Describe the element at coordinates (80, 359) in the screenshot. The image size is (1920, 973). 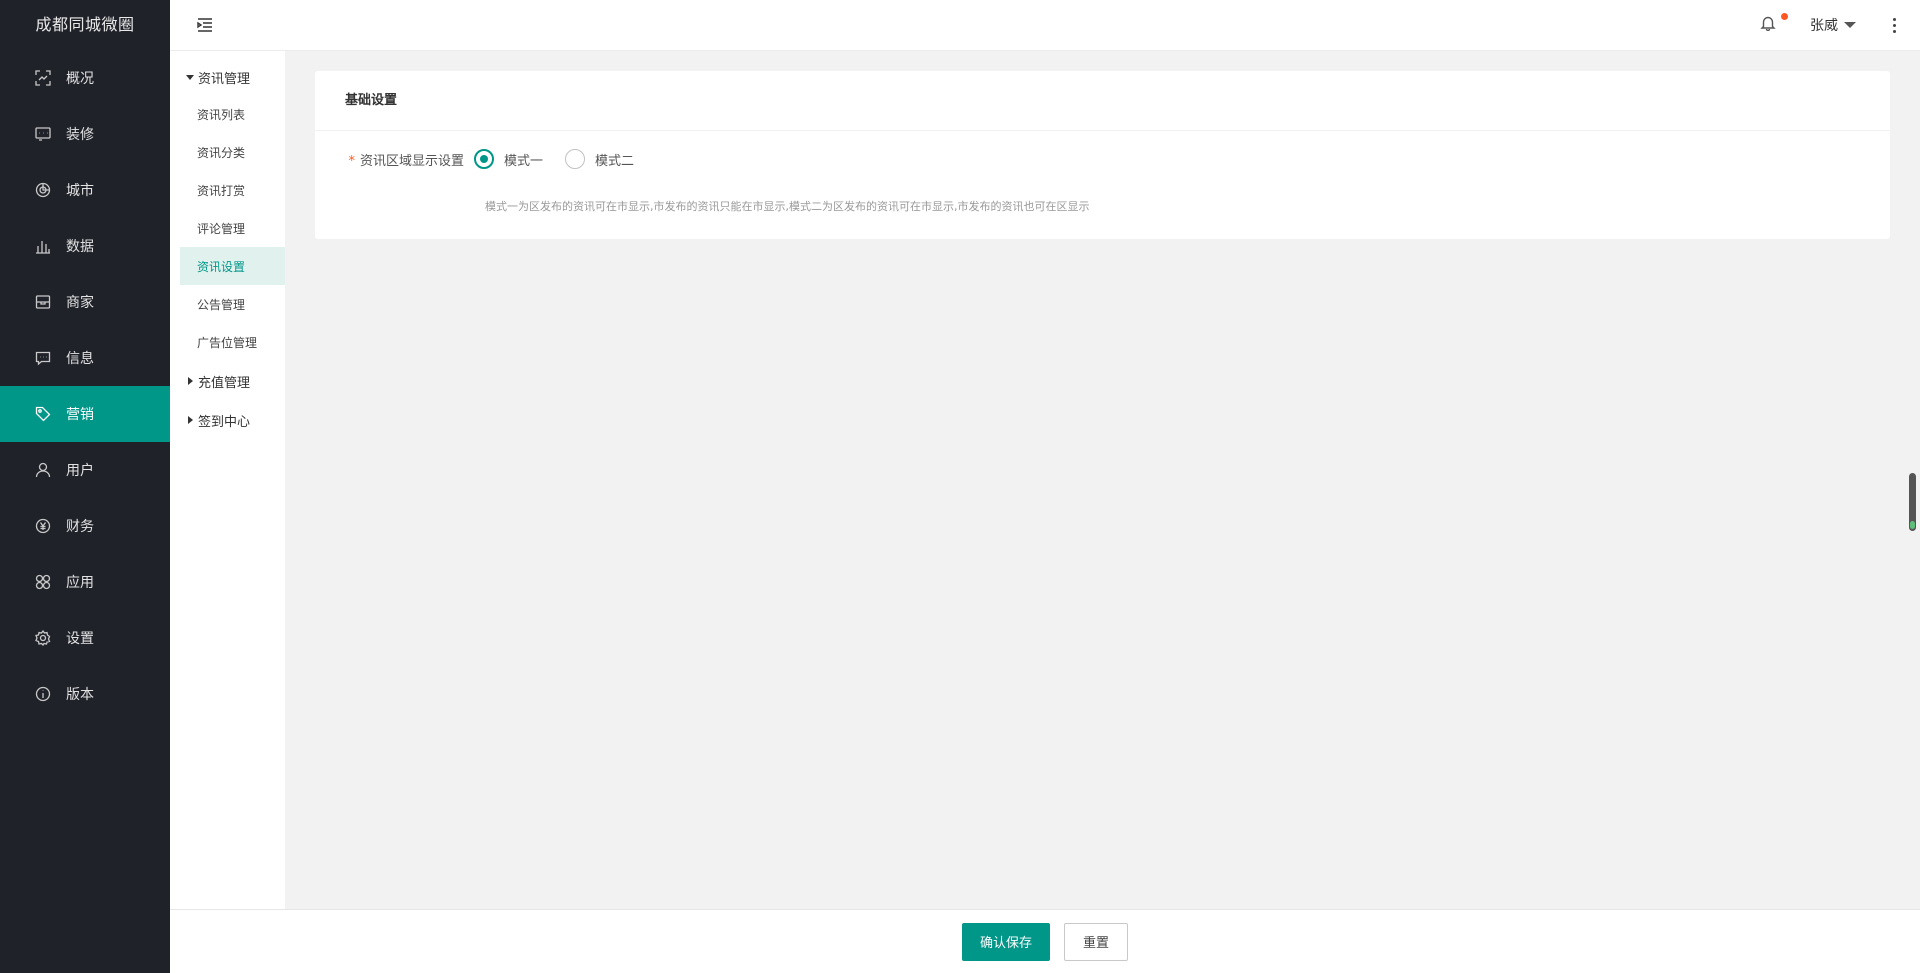
I see `sidebar-item-label: 信息` at that location.